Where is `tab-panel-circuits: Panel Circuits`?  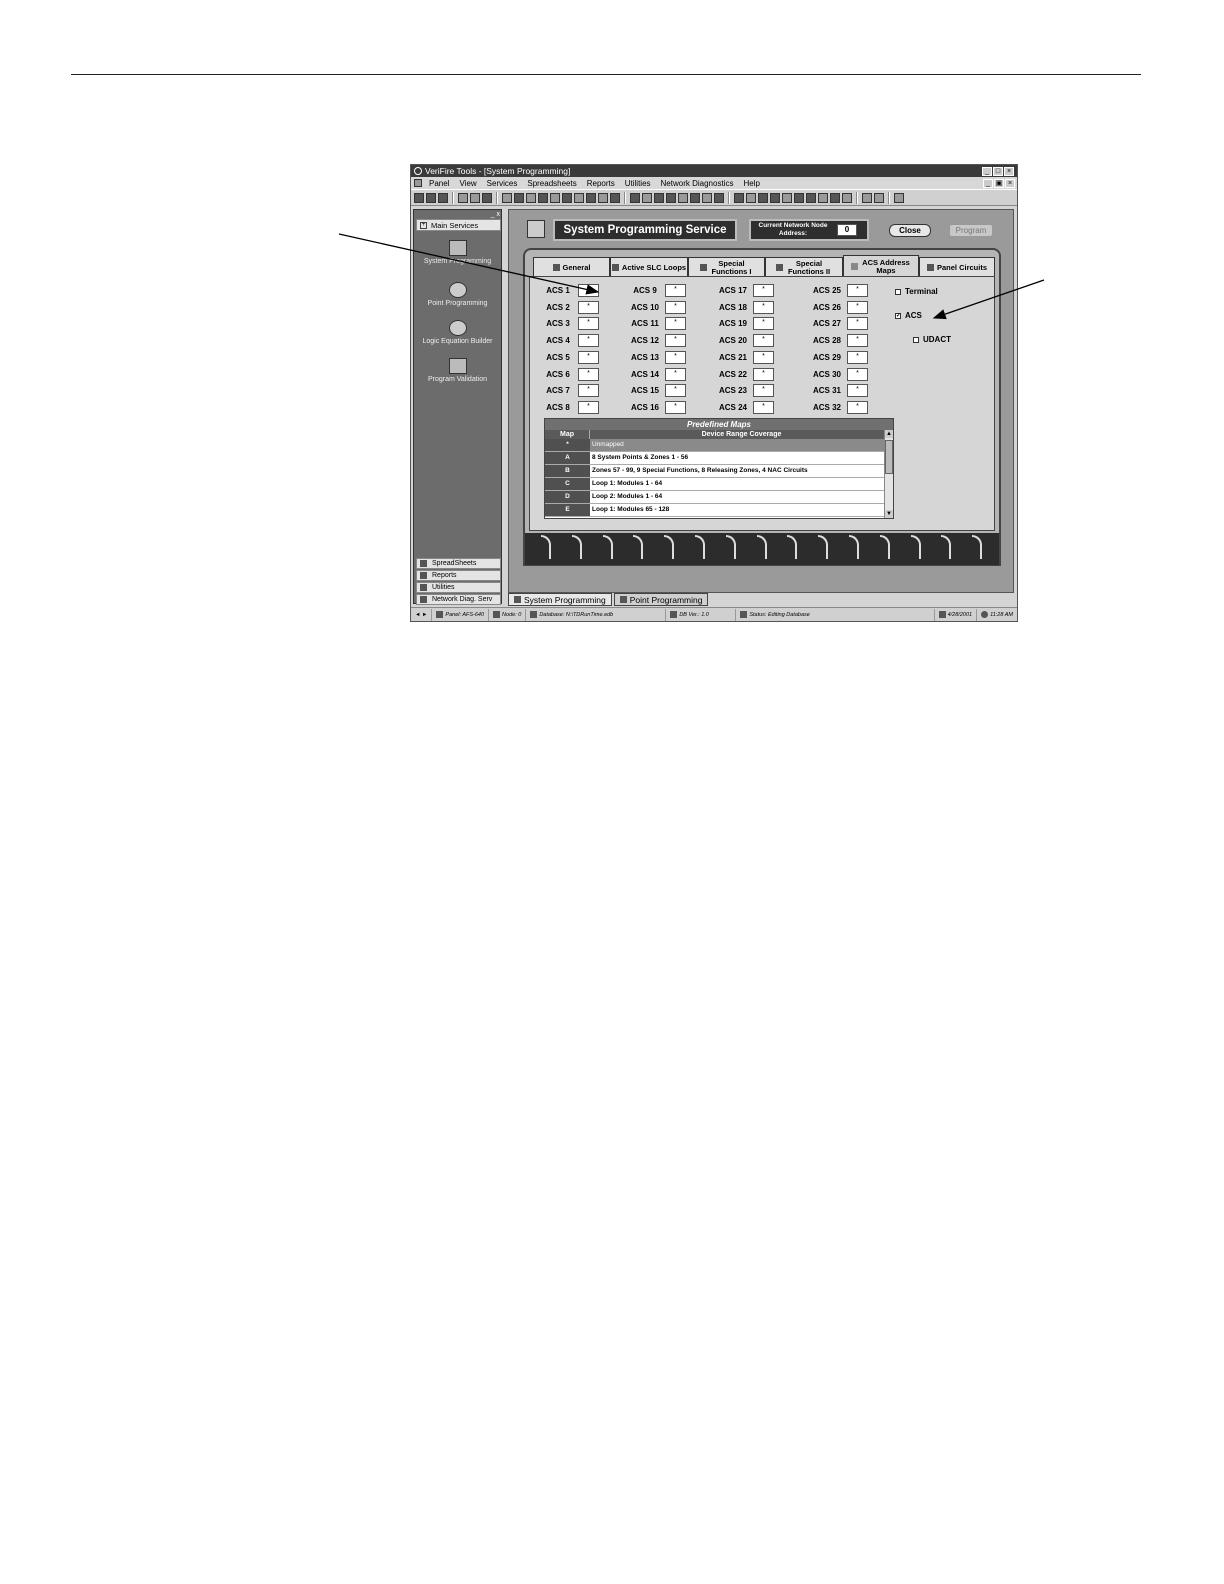
tab-panel-circuits: Panel Circuits is located at coordinates (957, 267).